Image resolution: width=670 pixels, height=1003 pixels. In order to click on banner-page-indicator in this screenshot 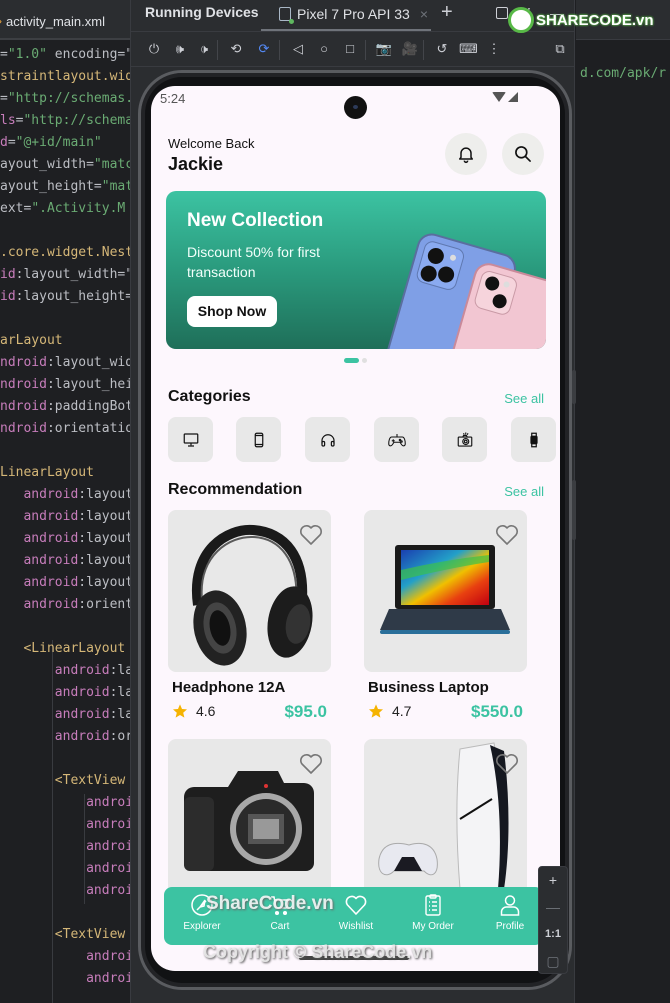, I will do `click(355, 360)`.